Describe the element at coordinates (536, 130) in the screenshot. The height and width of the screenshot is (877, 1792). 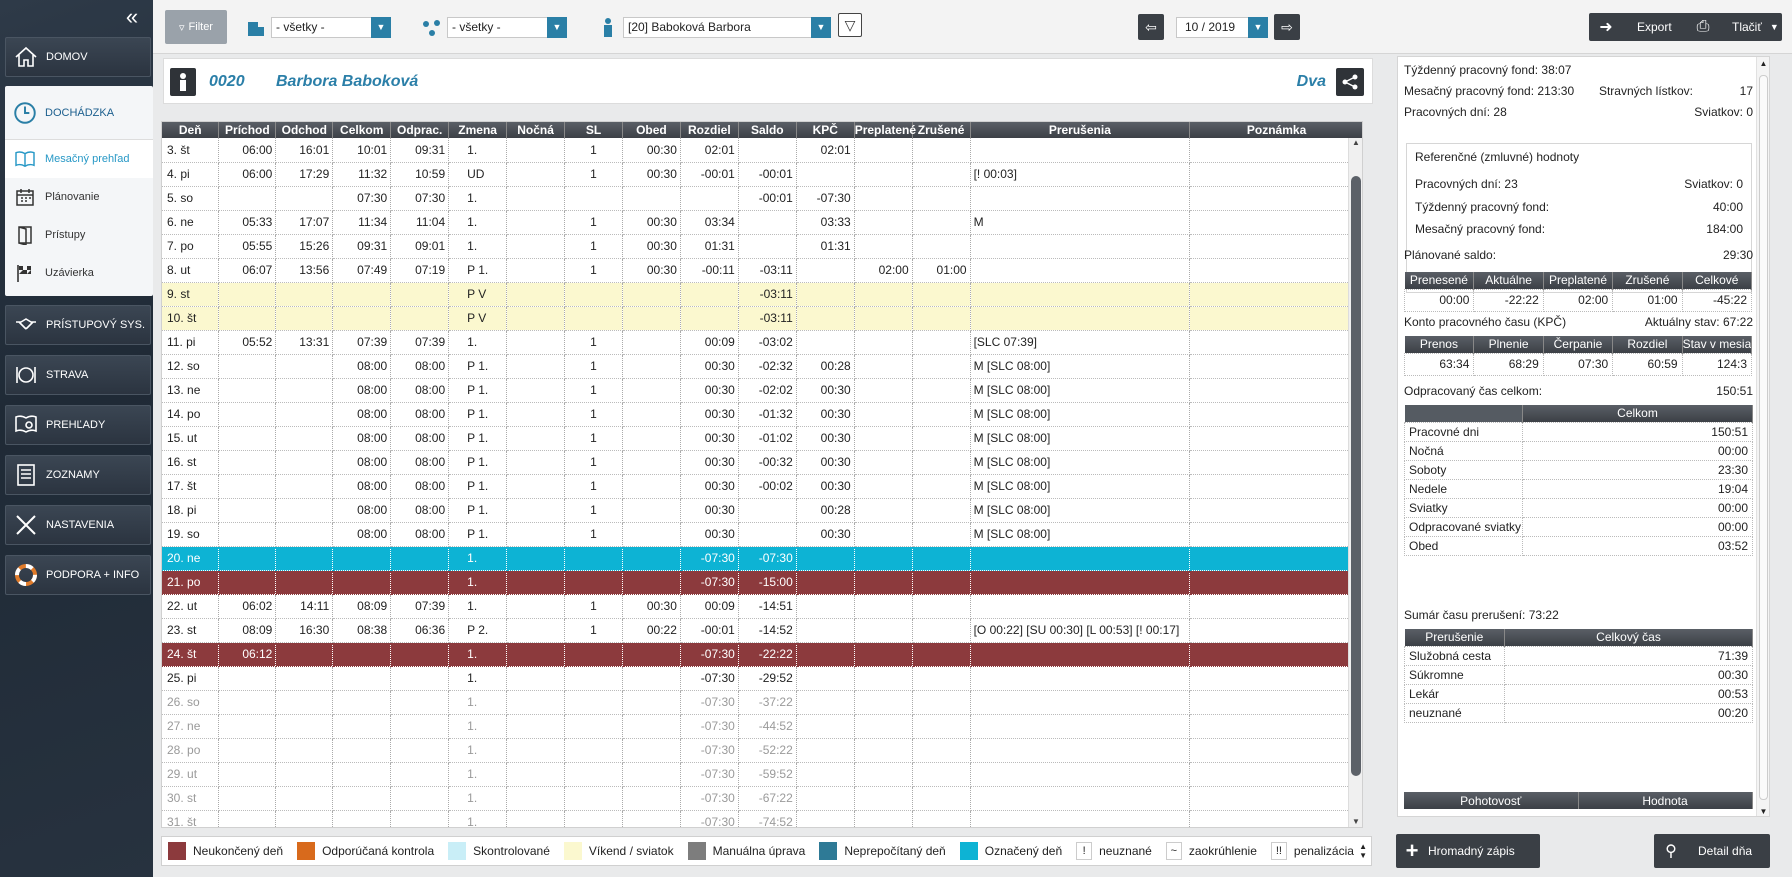
I see `column-header: Nočná` at that location.